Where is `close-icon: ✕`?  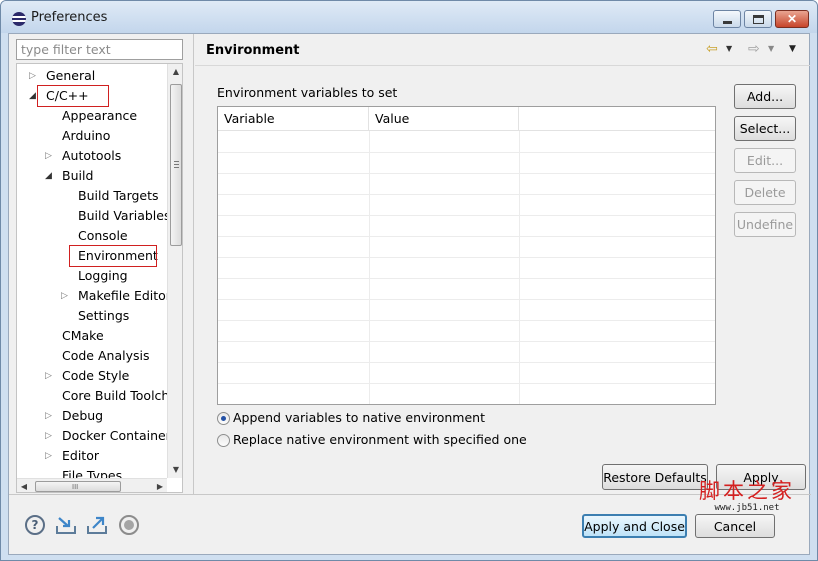
close-icon: ✕ is located at coordinates (792, 19).